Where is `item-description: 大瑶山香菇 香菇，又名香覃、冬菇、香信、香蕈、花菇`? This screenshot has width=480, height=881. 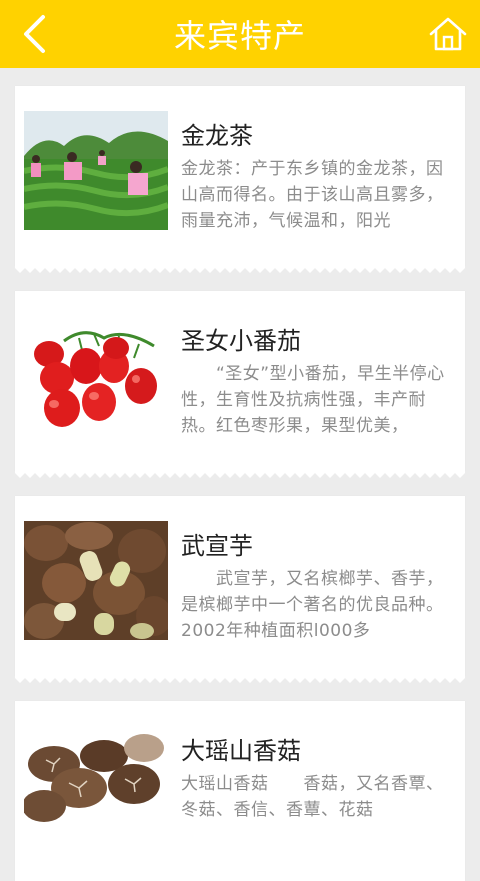 item-description: 大瑶山香菇 香菇，又名香覃、冬菇、香信、香蕈、花菇 is located at coordinates (312, 797).